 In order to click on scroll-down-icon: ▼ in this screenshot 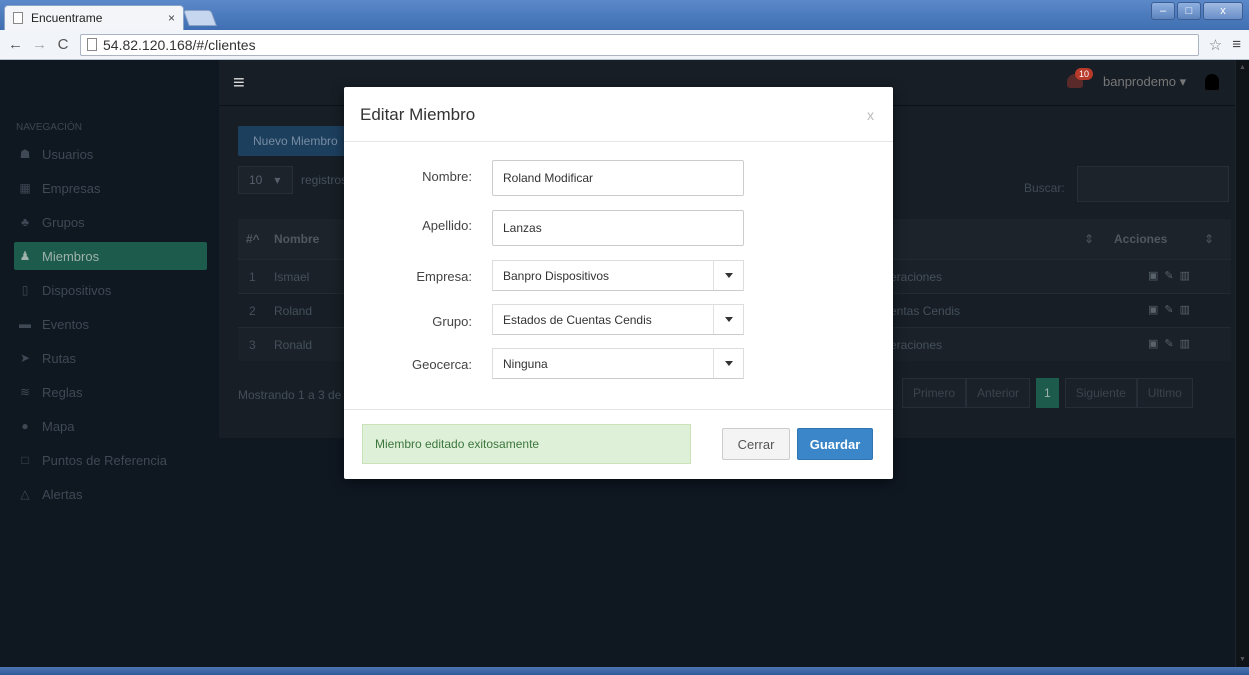, I will do `click(1242, 659)`.